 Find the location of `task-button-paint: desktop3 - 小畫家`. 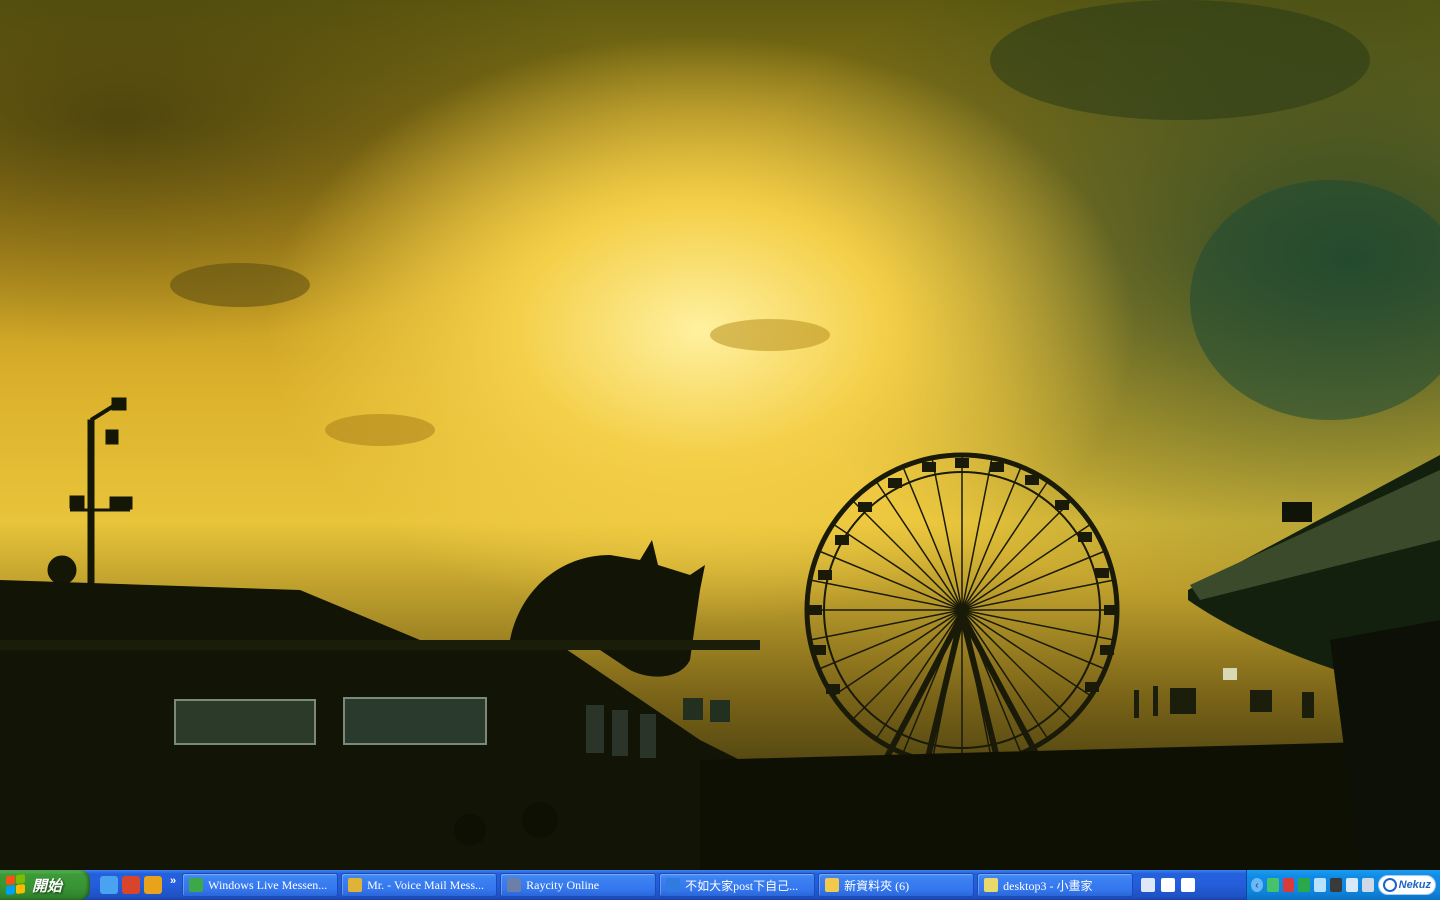

task-button-paint: desktop3 - 小畫家 is located at coordinates (1055, 885).